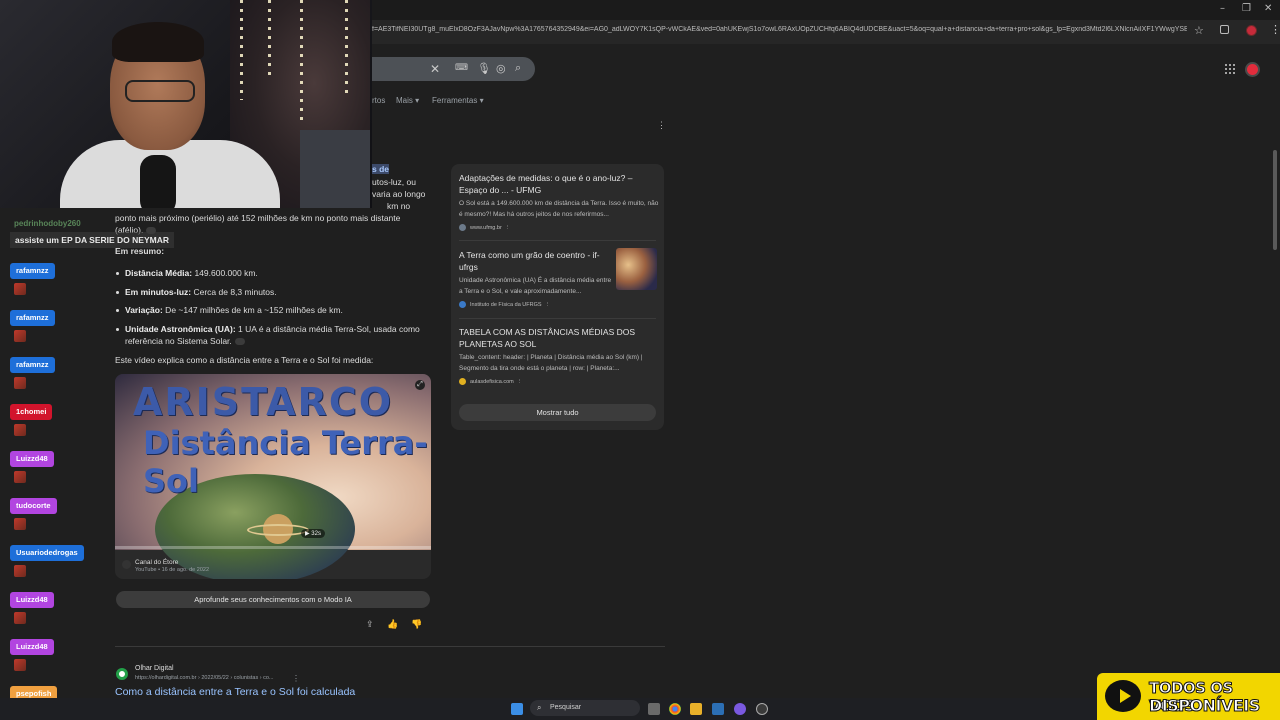  Describe the element at coordinates (1246, 8) in the screenshot. I see `restore-icon: ❐` at that location.